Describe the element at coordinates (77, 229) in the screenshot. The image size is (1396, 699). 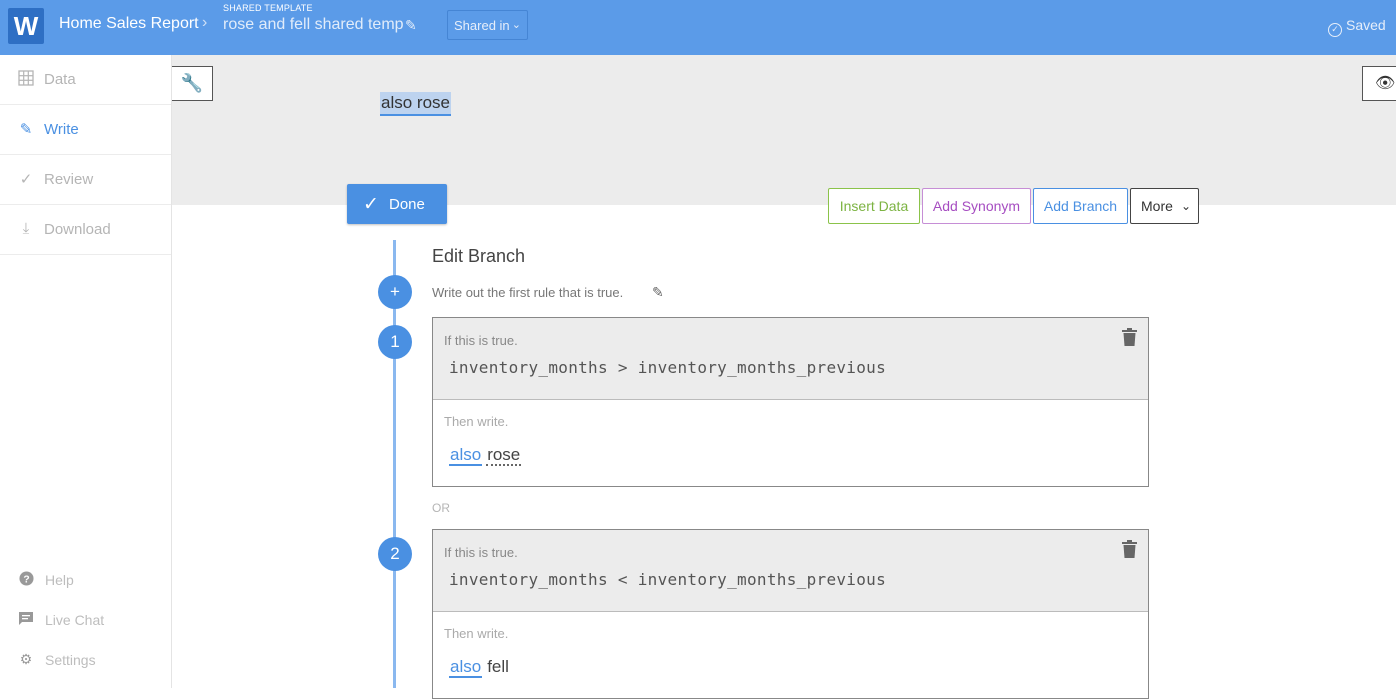
I see `sidebar-item-label: Download` at that location.